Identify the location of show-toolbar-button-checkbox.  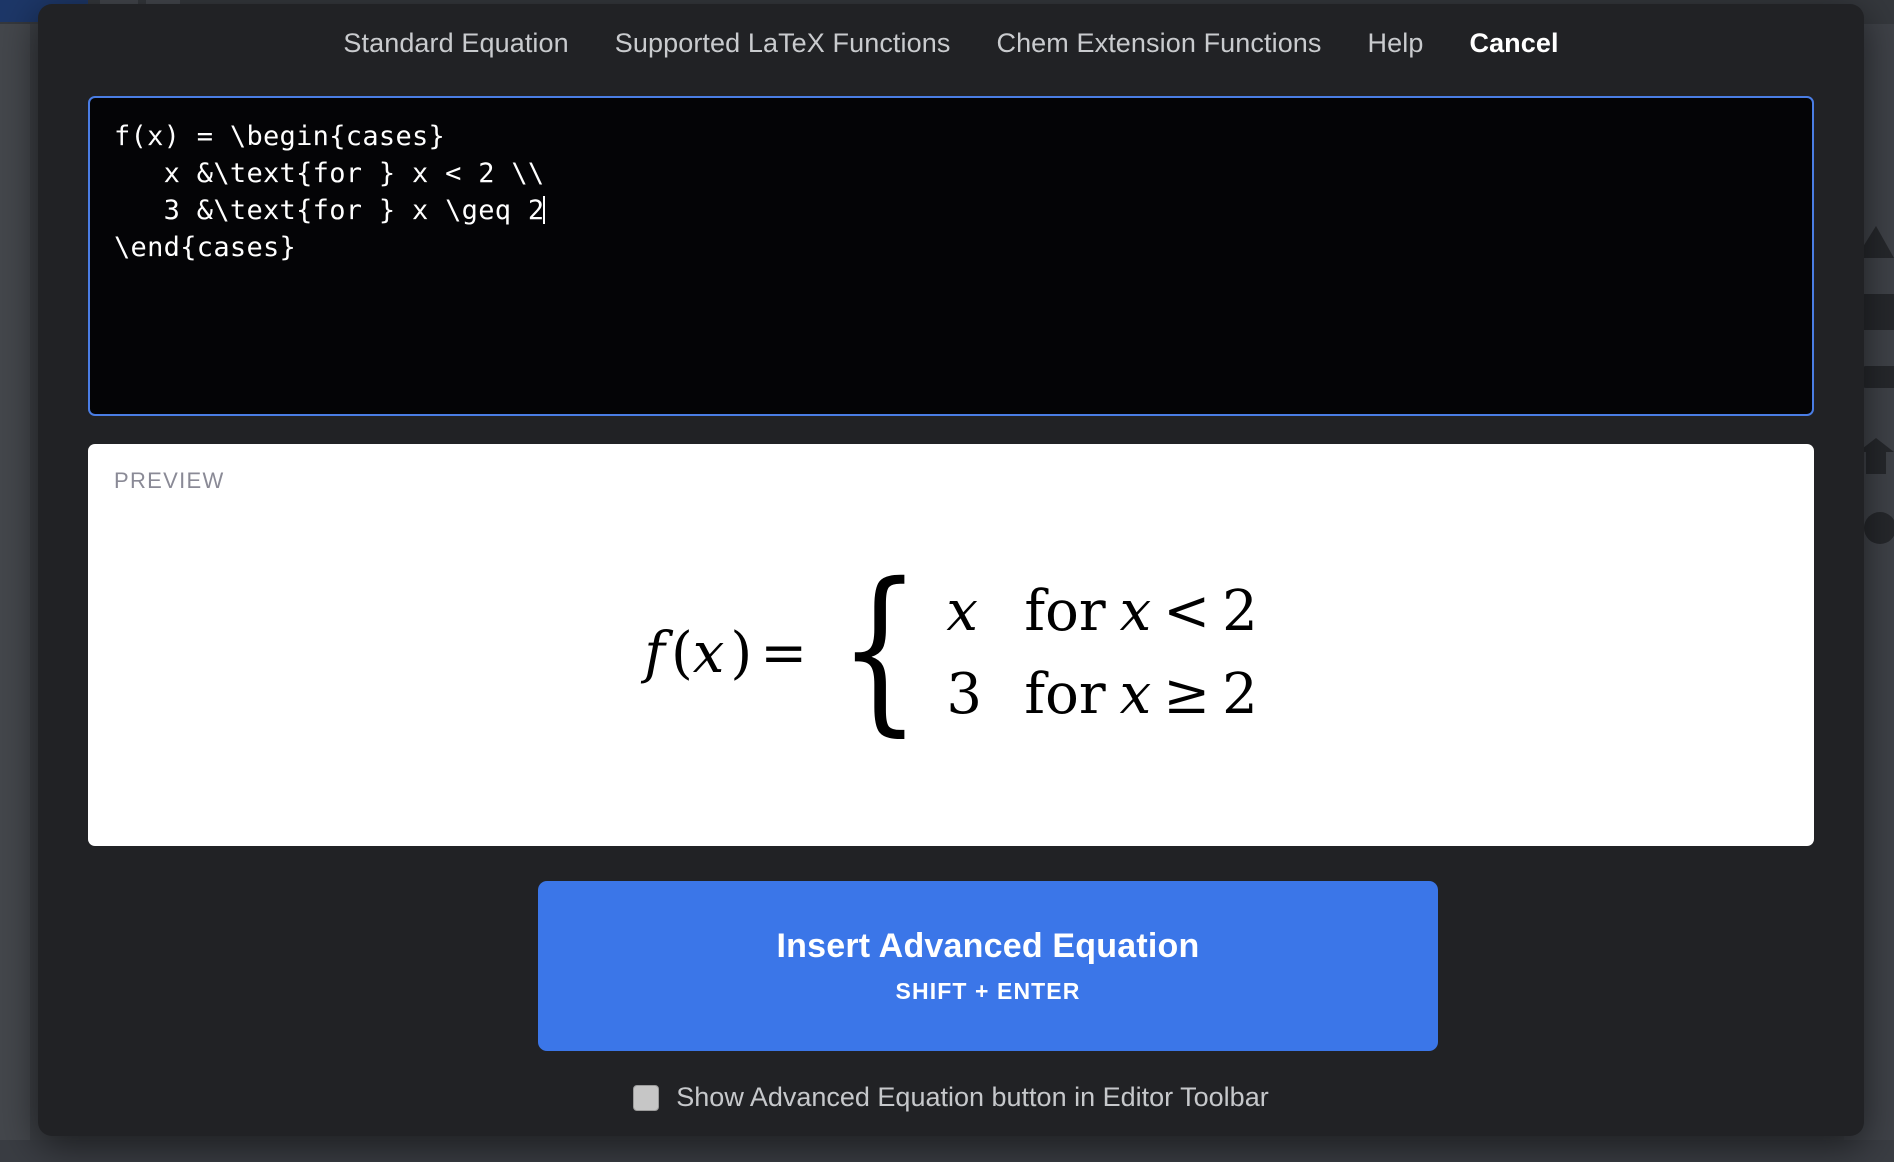
(646, 1097).